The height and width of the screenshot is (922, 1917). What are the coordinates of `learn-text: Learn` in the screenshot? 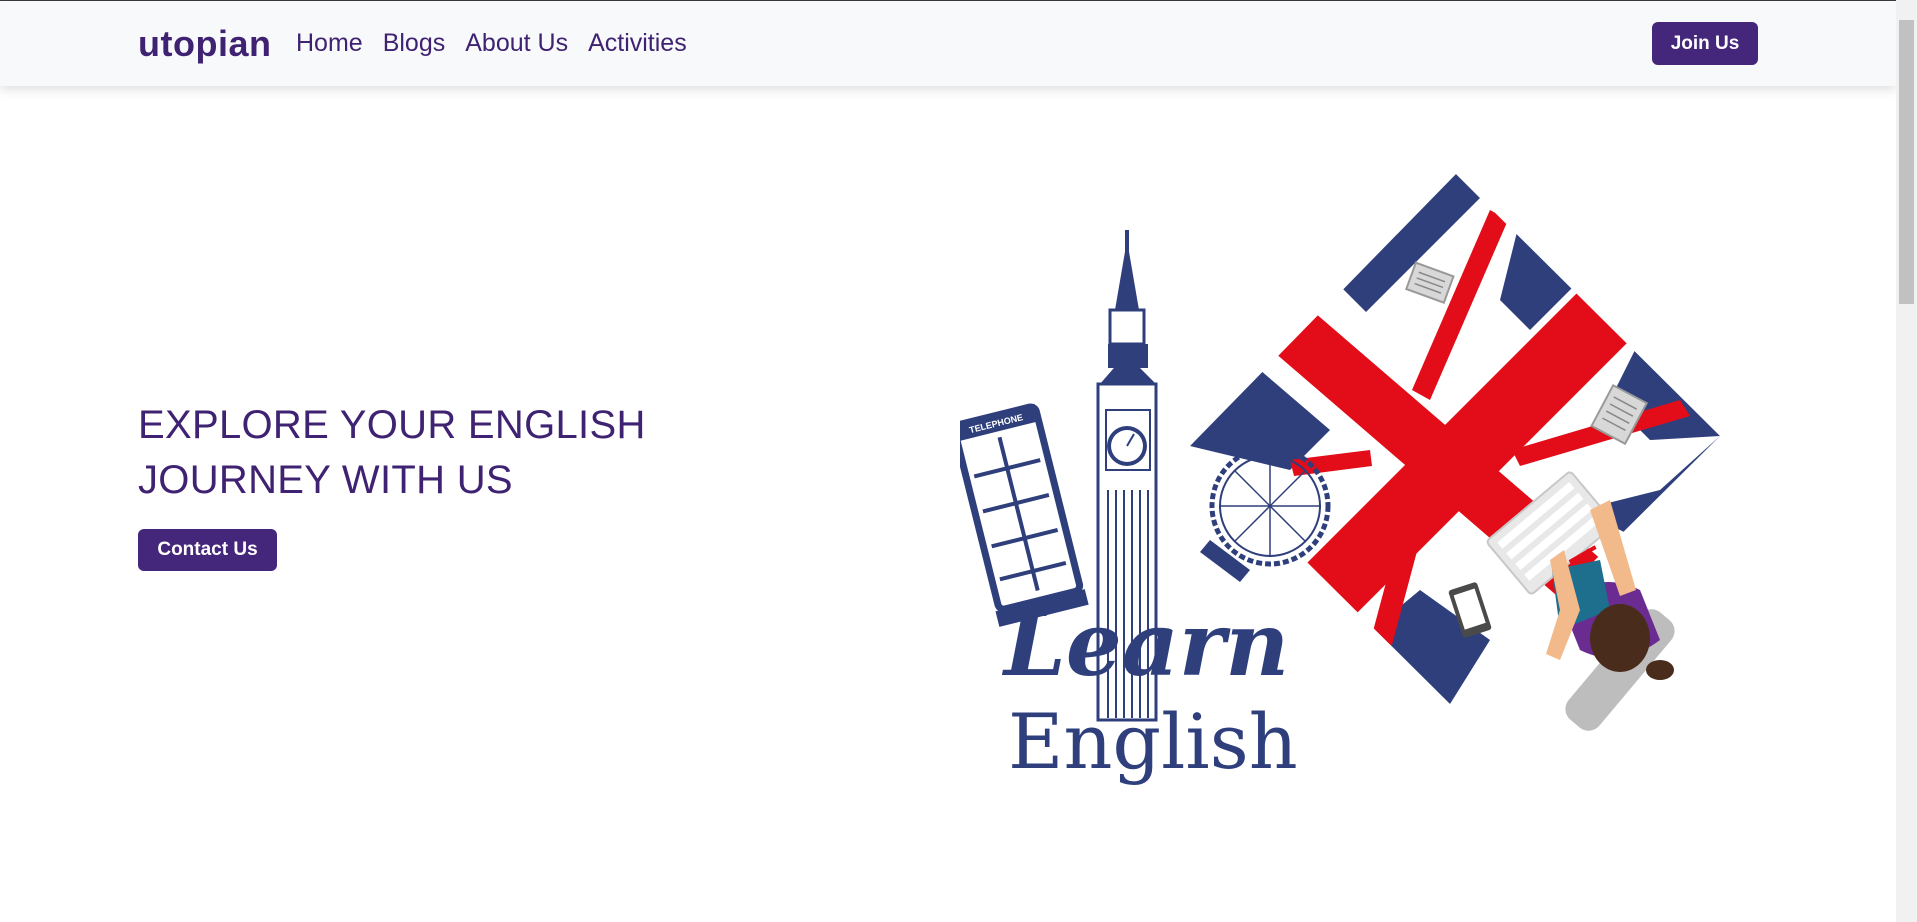 It's located at (1145, 644).